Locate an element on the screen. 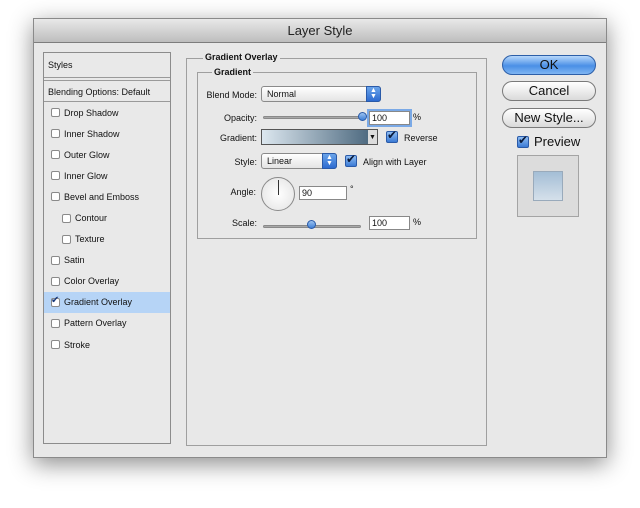 The image size is (640, 508). scale-input: 100 is located at coordinates (389, 223).